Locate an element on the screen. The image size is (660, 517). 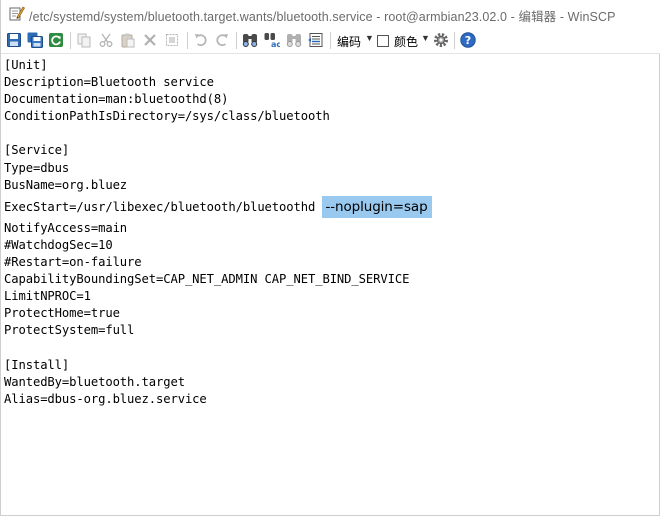
settings-icon is located at coordinates (441, 40).